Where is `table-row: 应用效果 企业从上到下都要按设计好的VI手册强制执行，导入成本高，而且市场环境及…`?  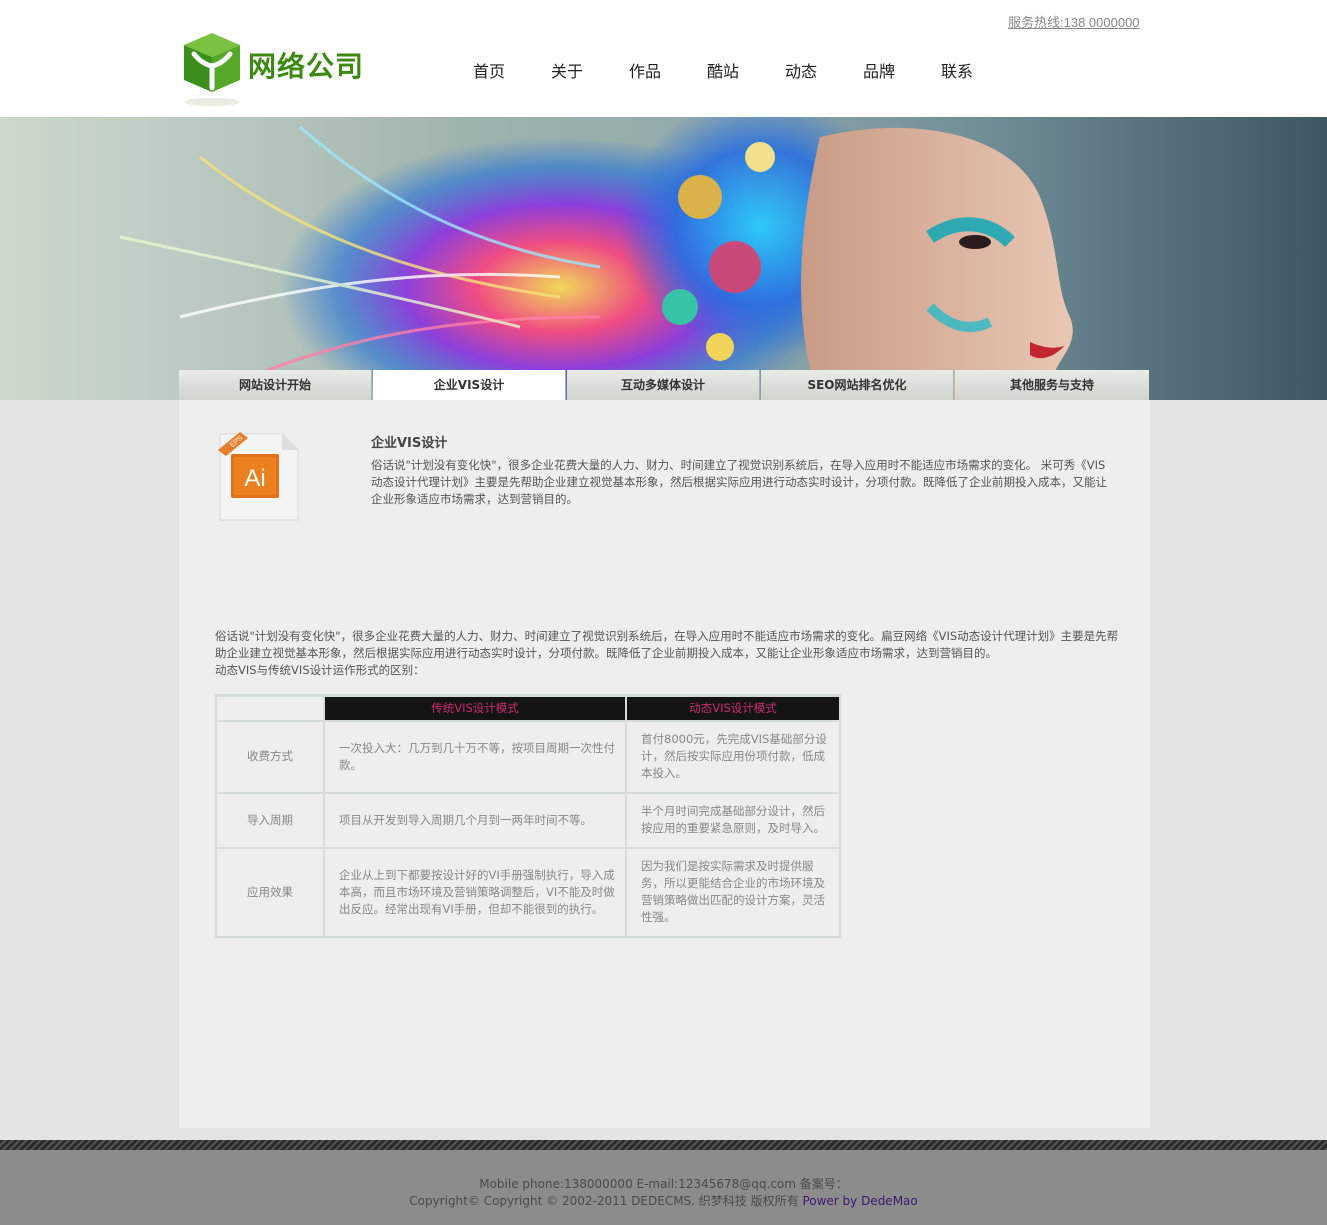 table-row: 应用效果 企业从上到下都要按设计好的VI手册强制执行，导入成本高，而且市场环境及… is located at coordinates (528, 892).